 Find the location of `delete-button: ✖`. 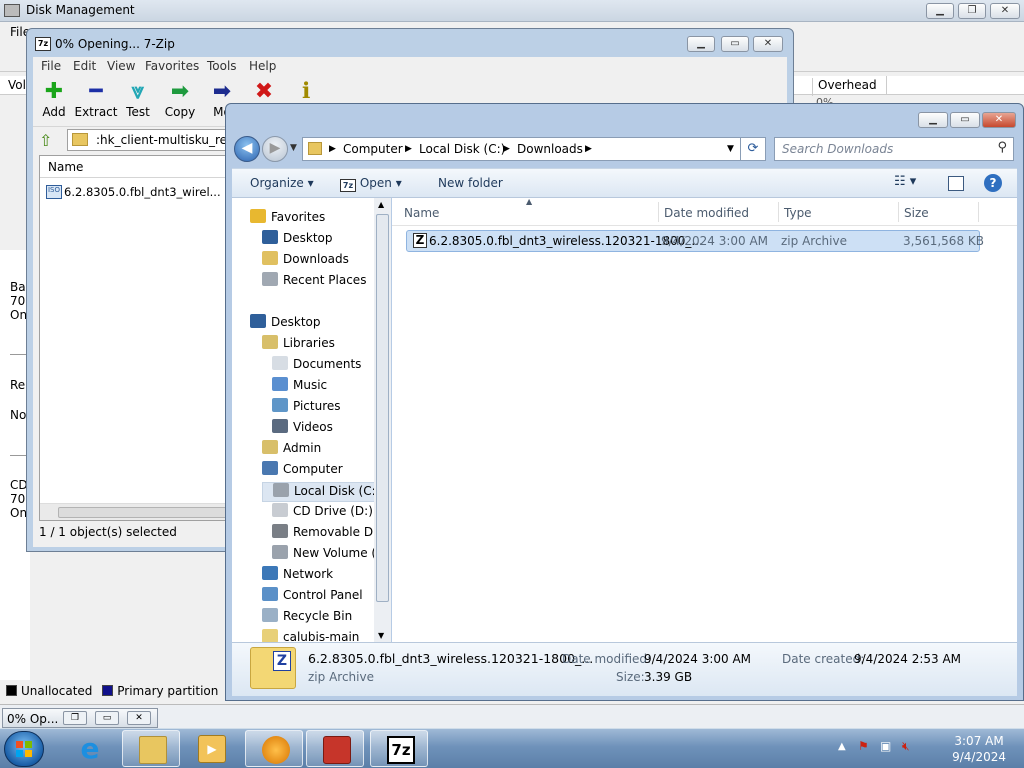

delete-button: ✖ is located at coordinates (264, 92).